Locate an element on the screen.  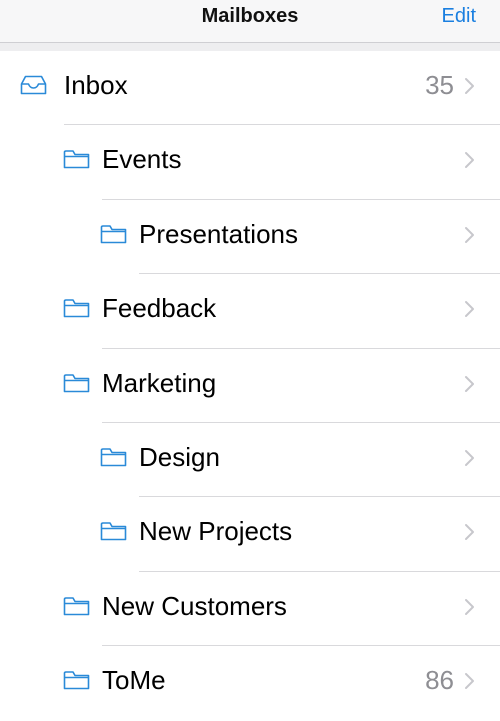
mailbox-row-marketing: Marketing is located at coordinates (250, 385).